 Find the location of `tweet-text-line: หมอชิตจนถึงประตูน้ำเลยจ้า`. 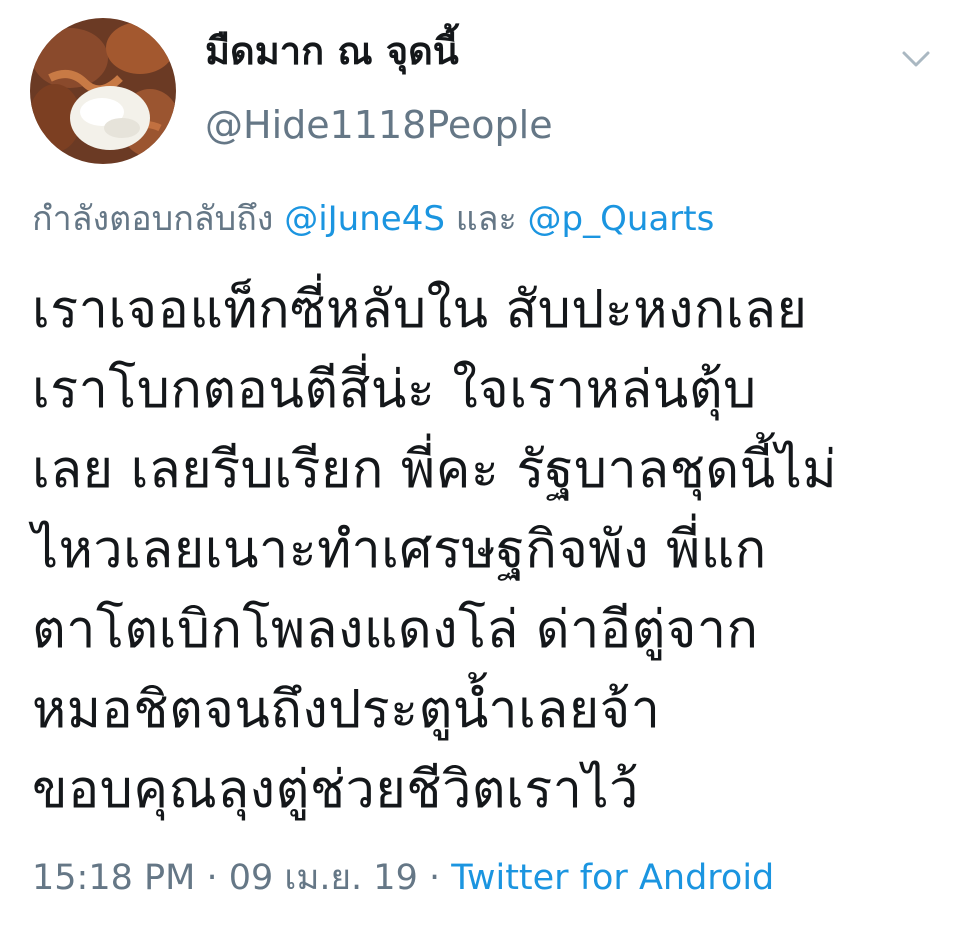

tweet-text-line: หมอชิตจนถึงประตูน้ำเลยจ้า is located at coordinates (346, 710).